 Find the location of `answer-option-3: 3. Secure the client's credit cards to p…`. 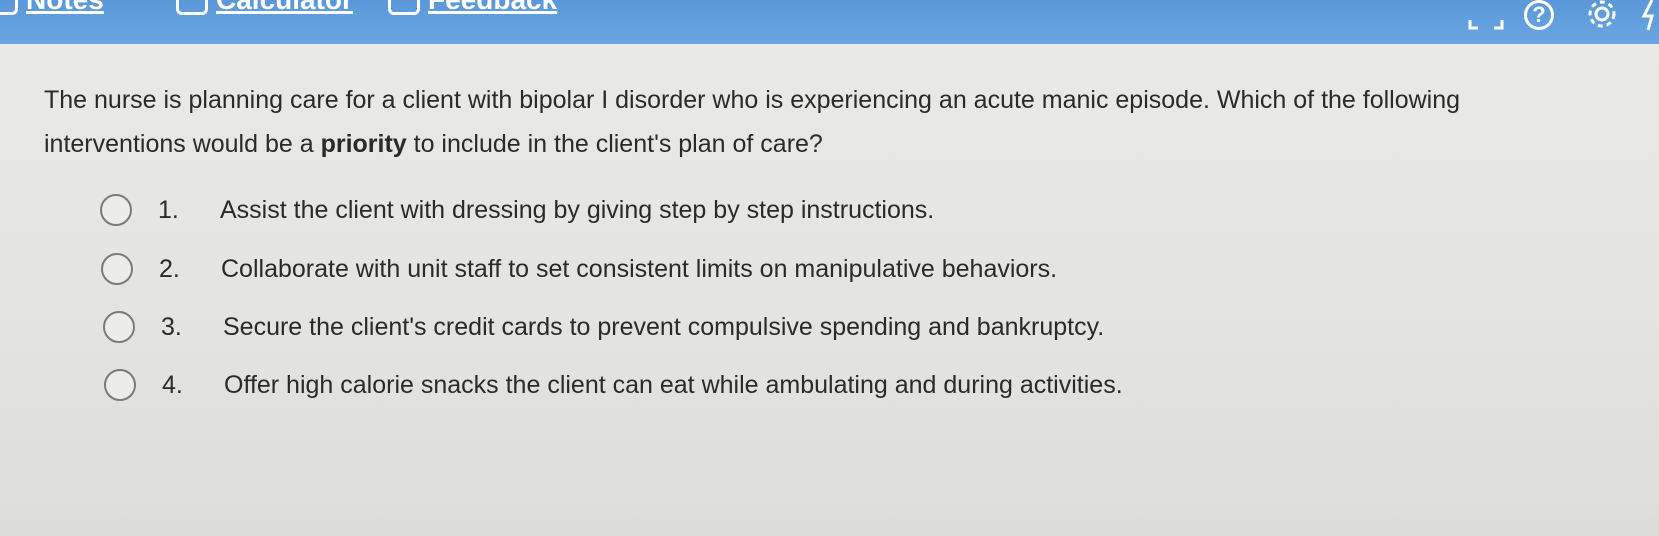

answer-option-3: 3. Secure the client's credit cards to p… is located at coordinates (603, 327).